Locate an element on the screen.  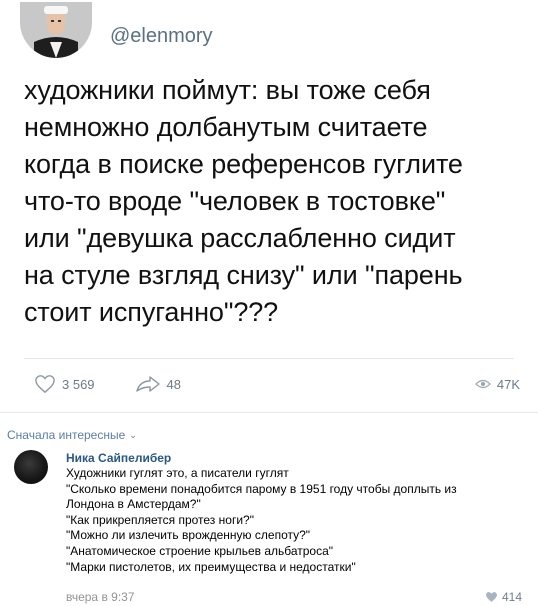
like-button: 3 569 is located at coordinates (64, 384).